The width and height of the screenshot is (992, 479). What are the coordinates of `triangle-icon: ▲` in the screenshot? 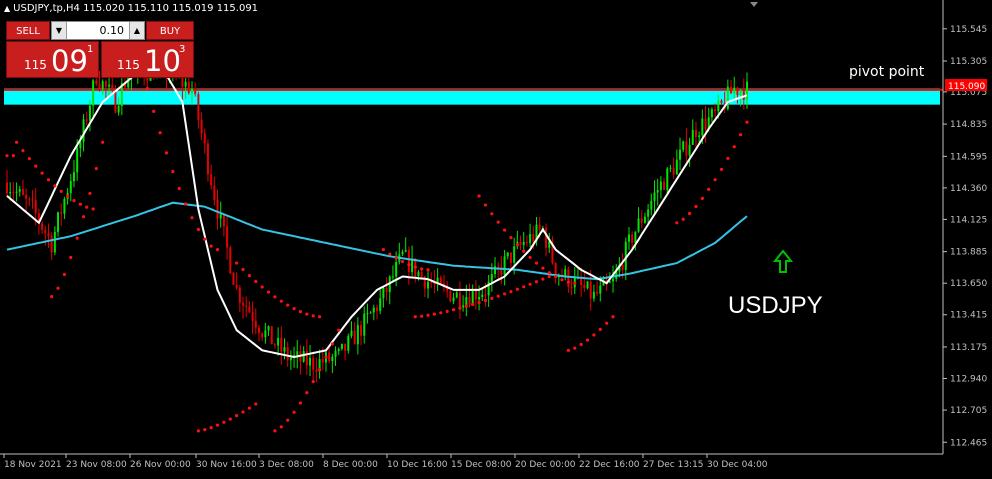 It's located at (7, 8).